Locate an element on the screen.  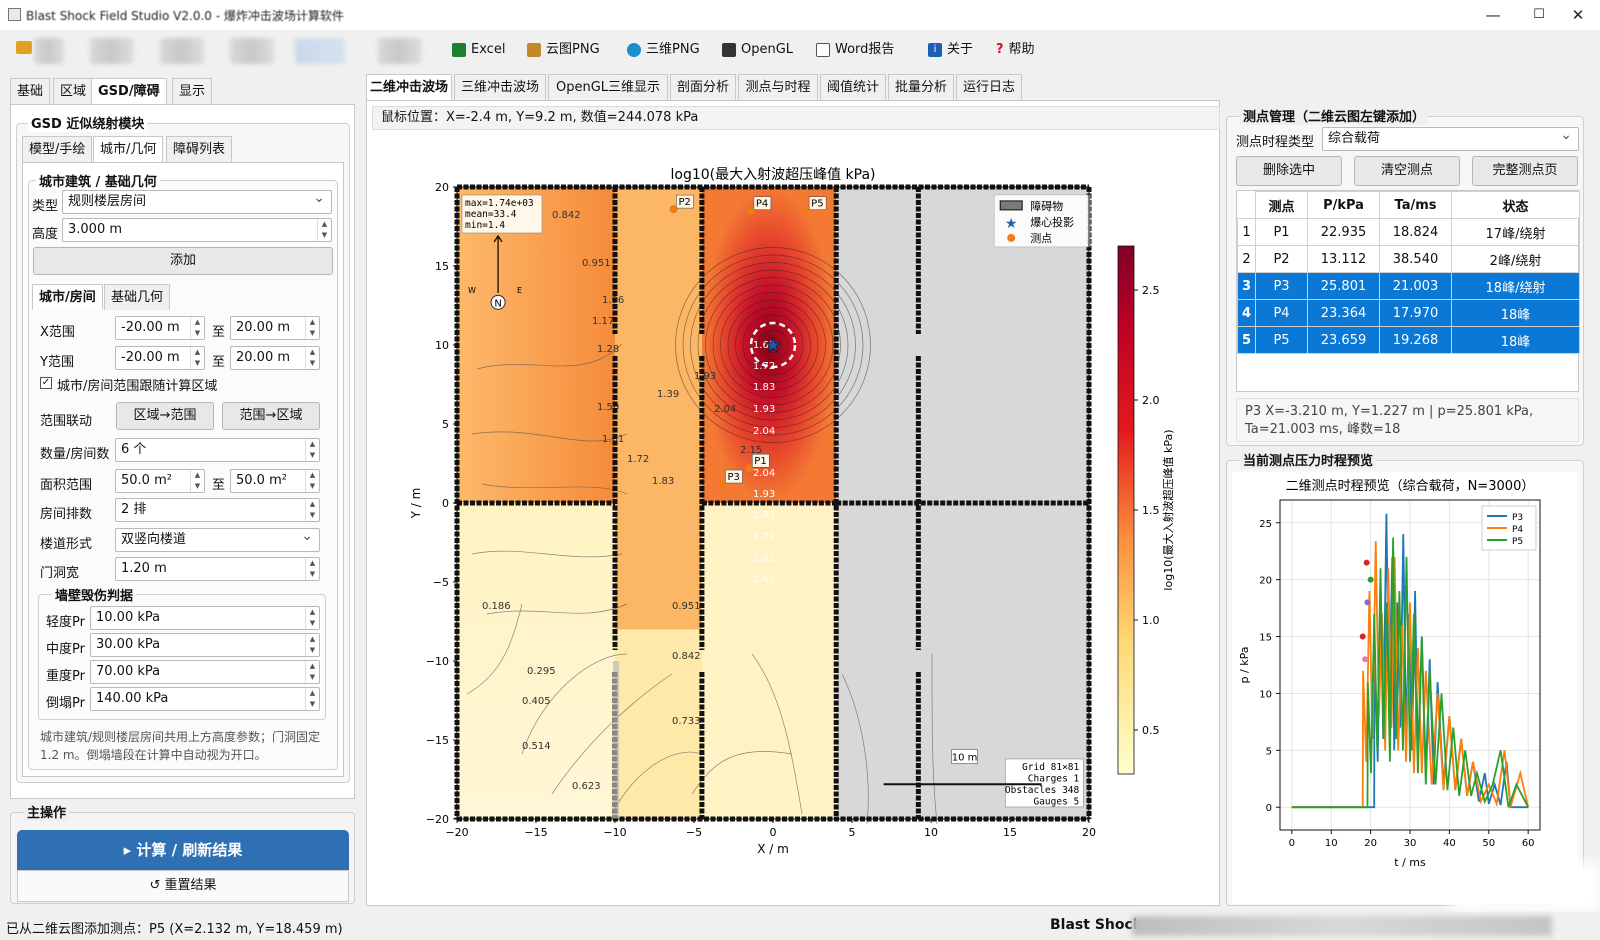
folder-icon is located at coordinates (24, 47).